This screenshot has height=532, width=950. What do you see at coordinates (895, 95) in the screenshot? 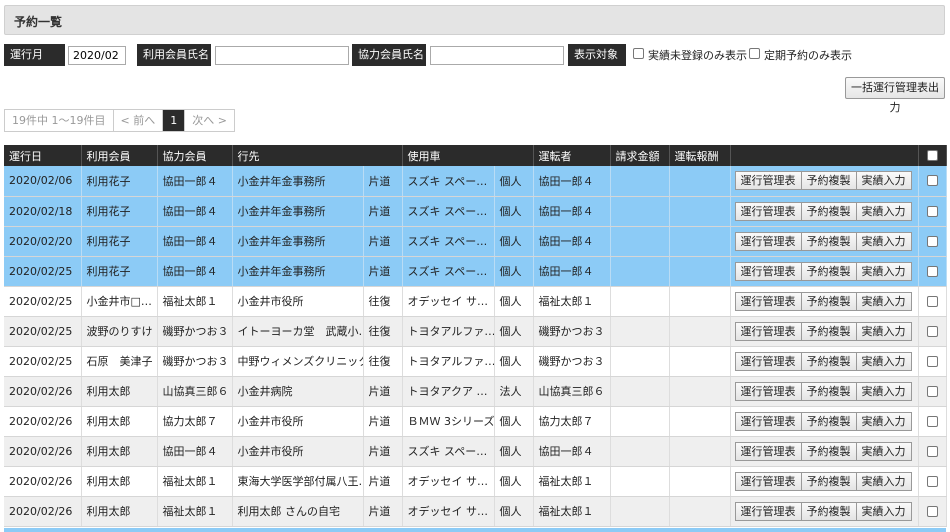
I see `bulk-export-button: 一括運行管理表出力` at bounding box center [895, 95].